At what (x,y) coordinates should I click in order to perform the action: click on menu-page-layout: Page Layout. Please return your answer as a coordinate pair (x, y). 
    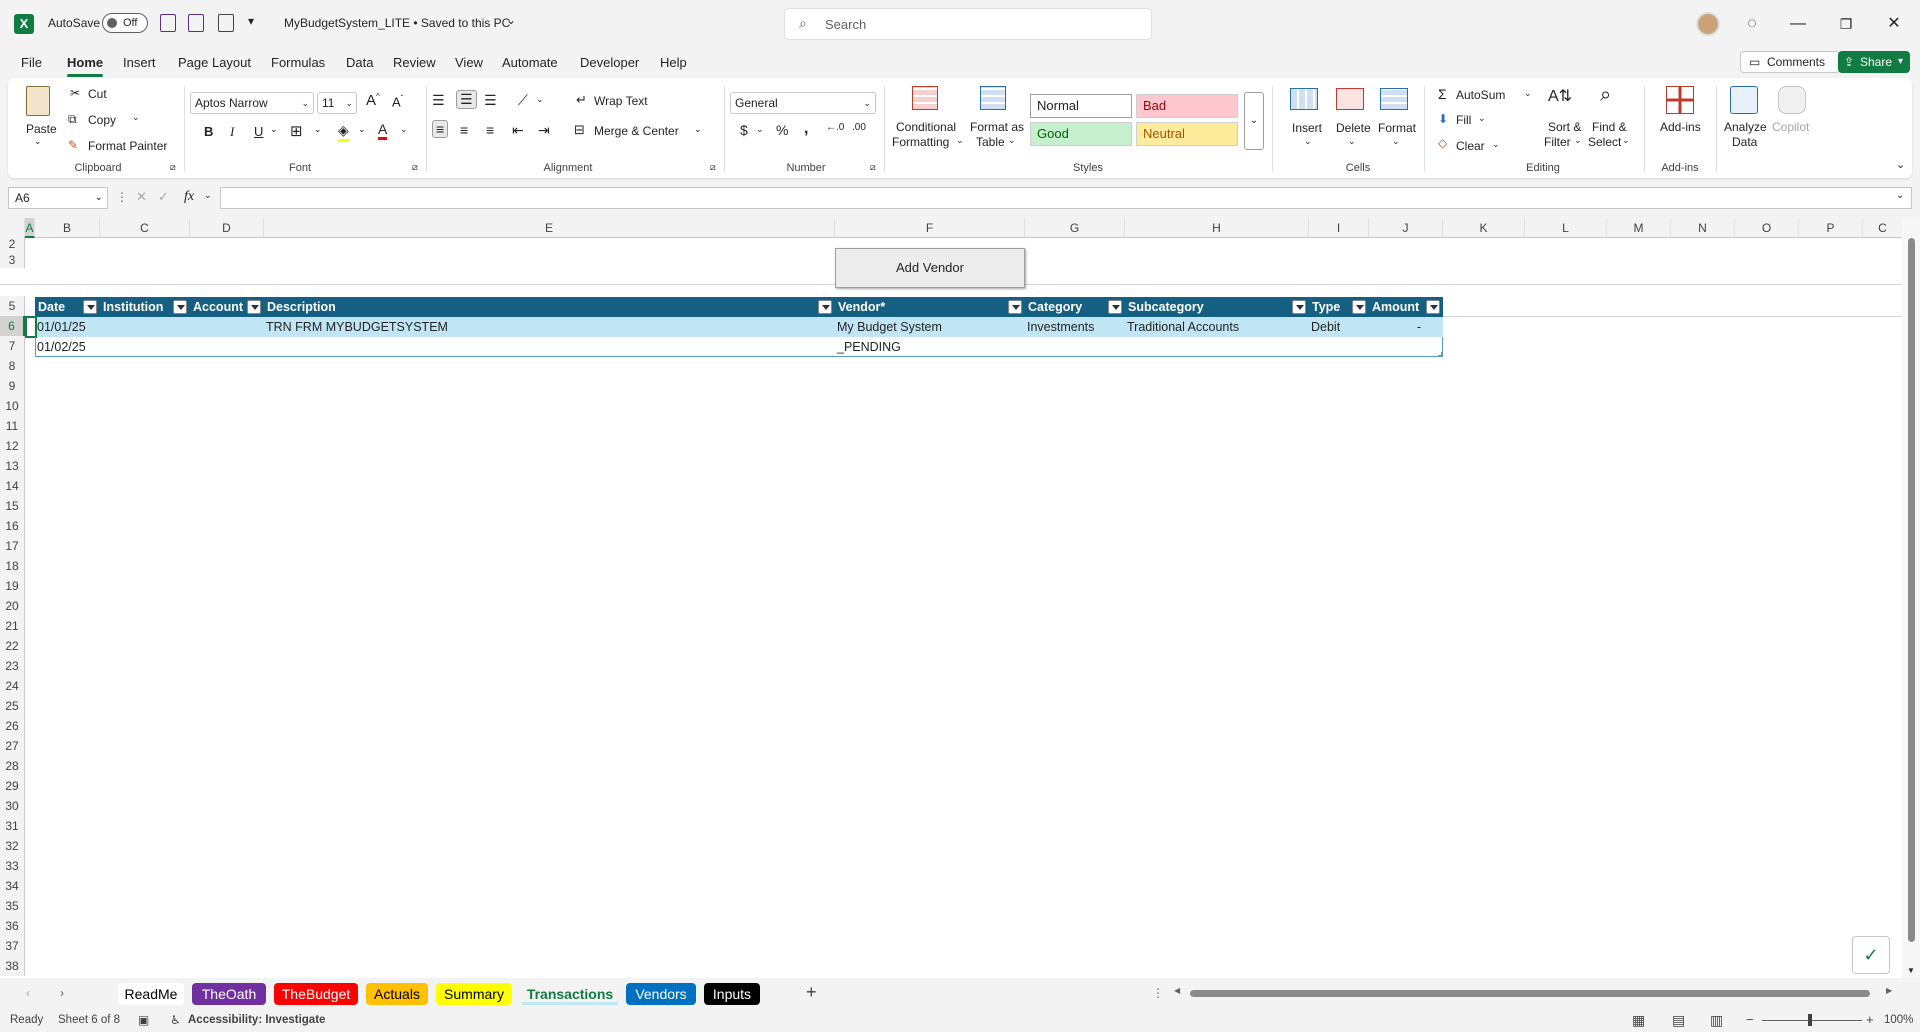
    Looking at the image, I should click on (214, 62).